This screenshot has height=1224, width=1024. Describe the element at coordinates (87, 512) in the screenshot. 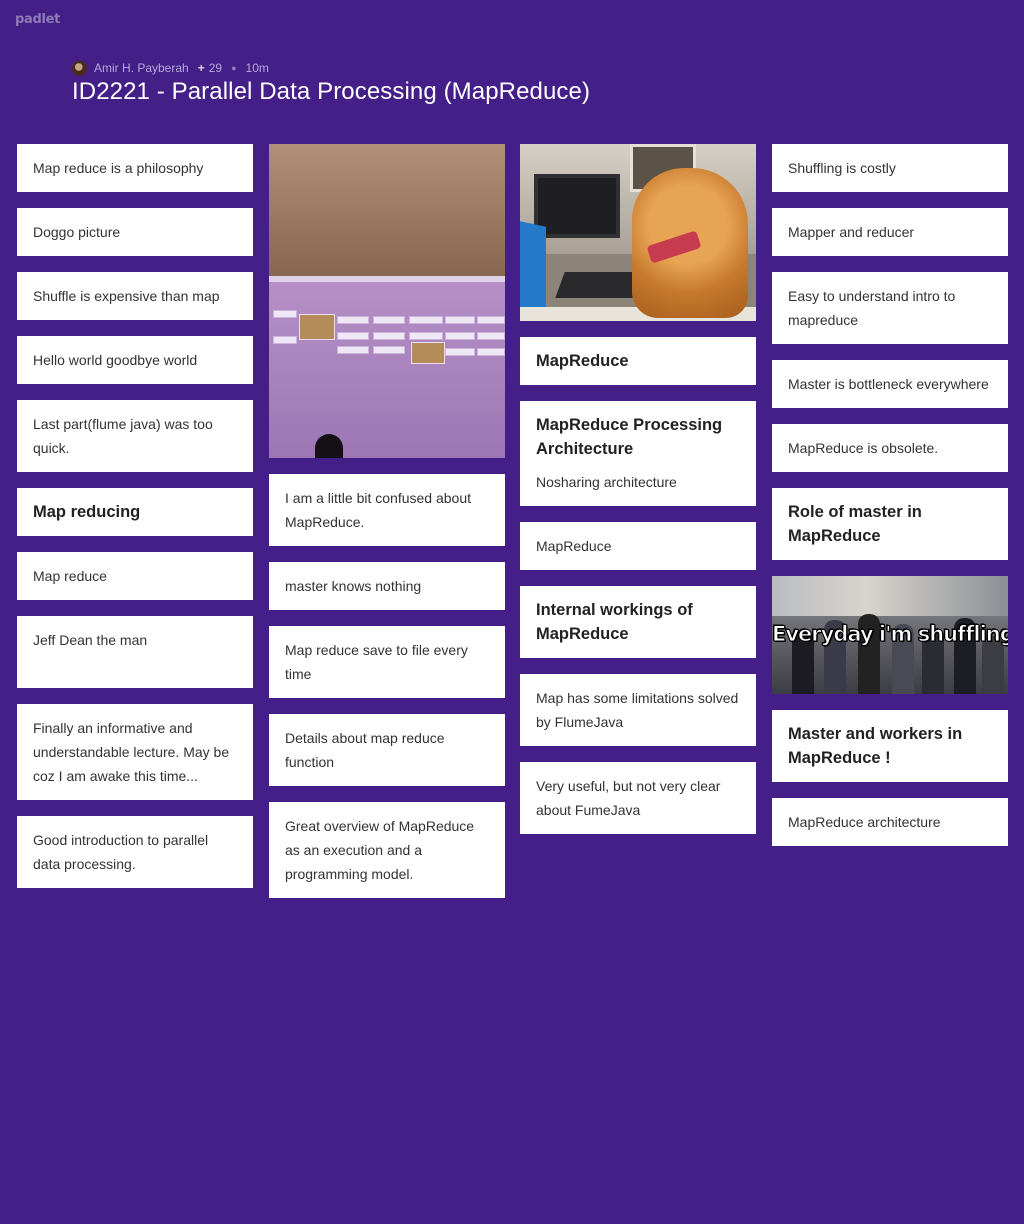

I see `post-heading: Map reducing` at that location.